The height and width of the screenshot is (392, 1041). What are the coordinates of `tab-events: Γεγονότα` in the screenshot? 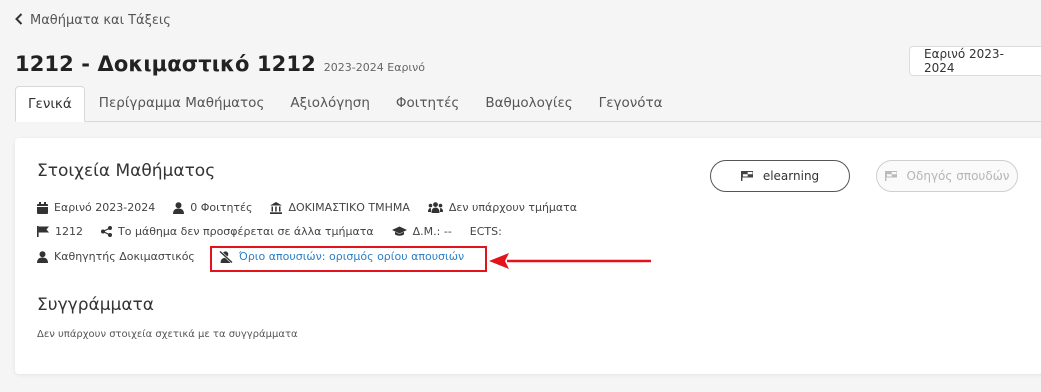 It's located at (631, 103).